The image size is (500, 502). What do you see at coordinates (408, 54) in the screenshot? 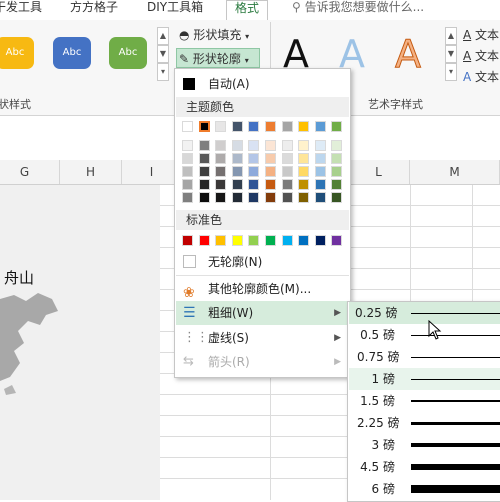
I see `wordart-orange: A` at bounding box center [408, 54].